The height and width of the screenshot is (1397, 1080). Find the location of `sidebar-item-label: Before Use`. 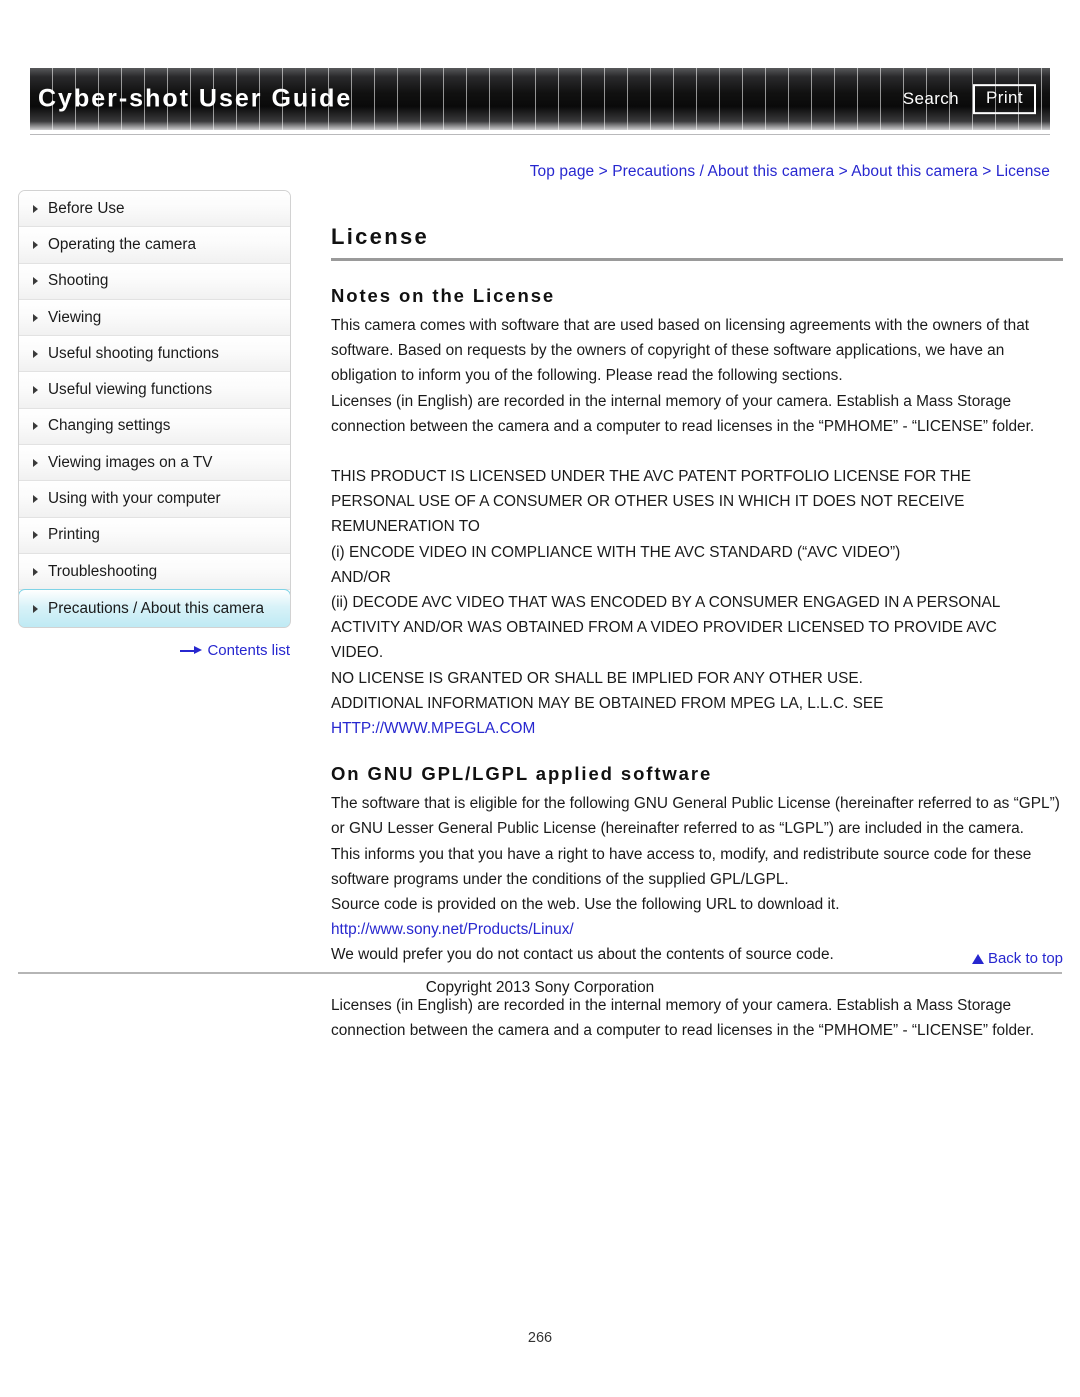

sidebar-item-label: Before Use is located at coordinates (86, 208).